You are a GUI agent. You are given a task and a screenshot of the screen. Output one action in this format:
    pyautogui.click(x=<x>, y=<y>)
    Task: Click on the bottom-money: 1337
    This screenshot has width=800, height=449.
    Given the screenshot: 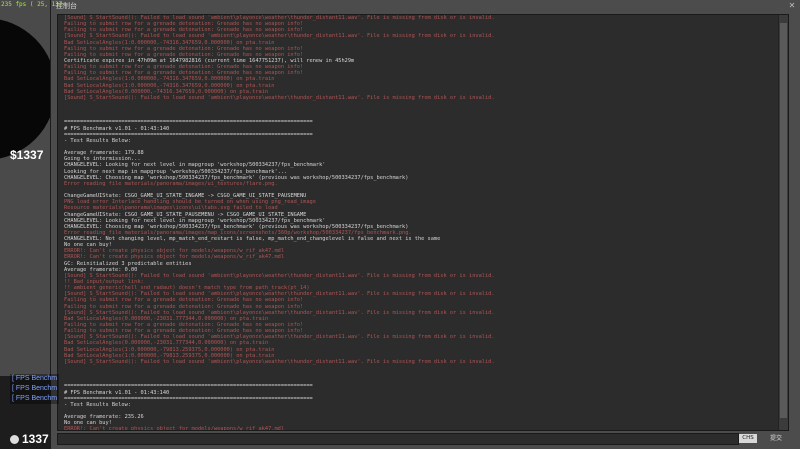 What is the action you would take?
    pyautogui.click(x=29, y=439)
    